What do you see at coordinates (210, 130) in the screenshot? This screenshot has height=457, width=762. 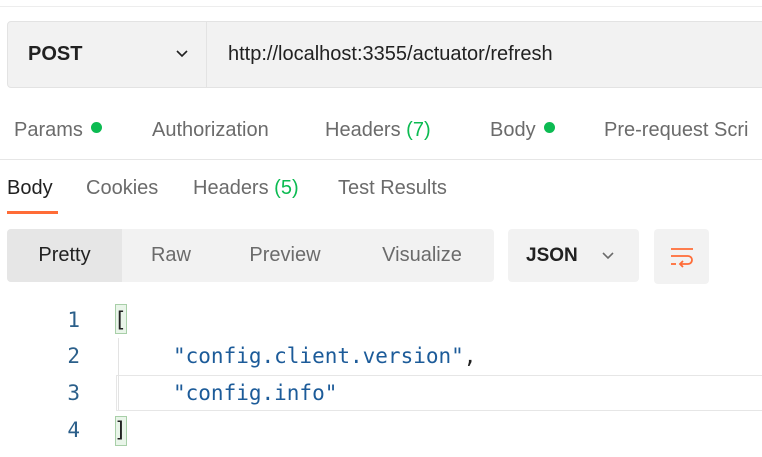 I see `tab-authorization: Authorization` at bounding box center [210, 130].